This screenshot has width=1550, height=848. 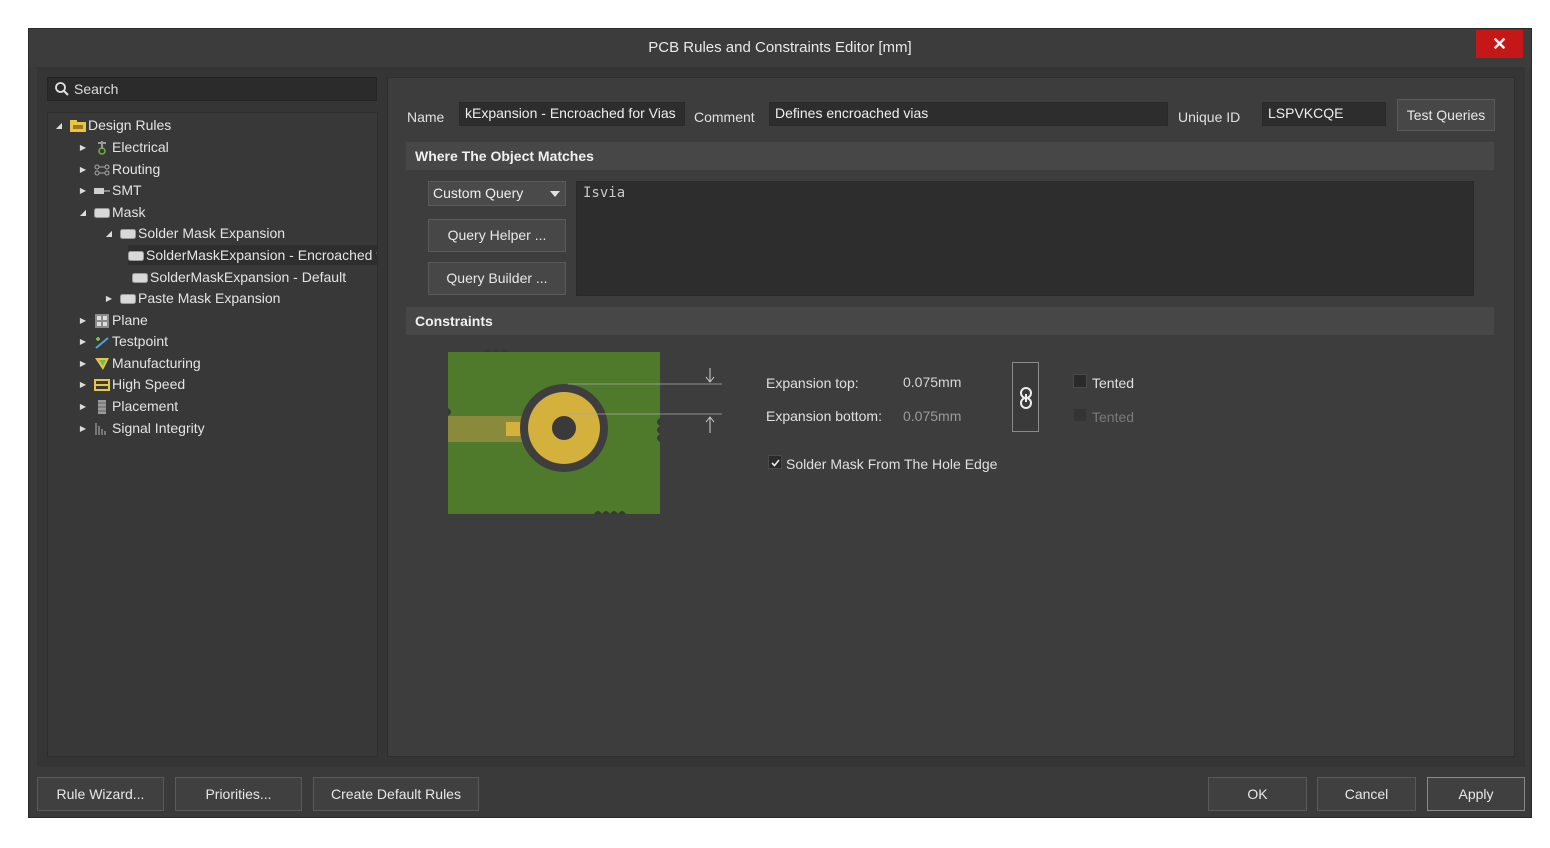 I want to click on tree-item-manufacturing: ▶ Manufacturing, so click(x=139, y=363).